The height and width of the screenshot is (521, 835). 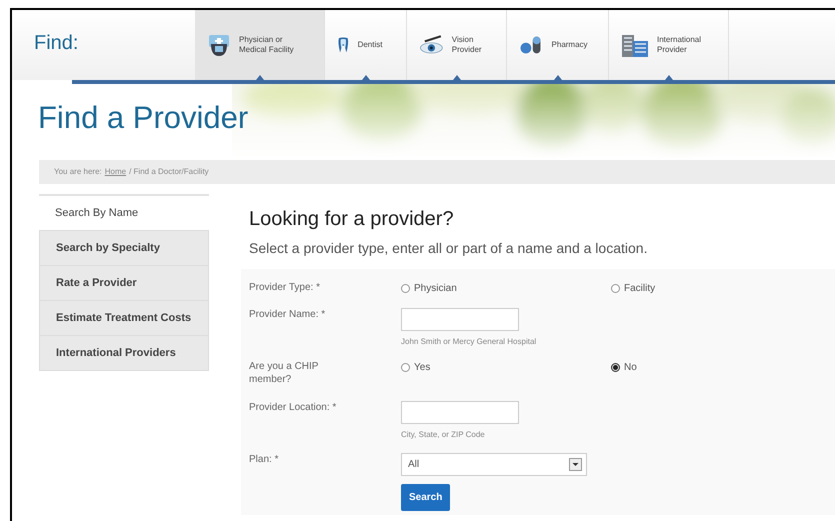 What do you see at coordinates (260, 45) in the screenshot?
I see `provider-tab: Physician or Medical Facility` at bounding box center [260, 45].